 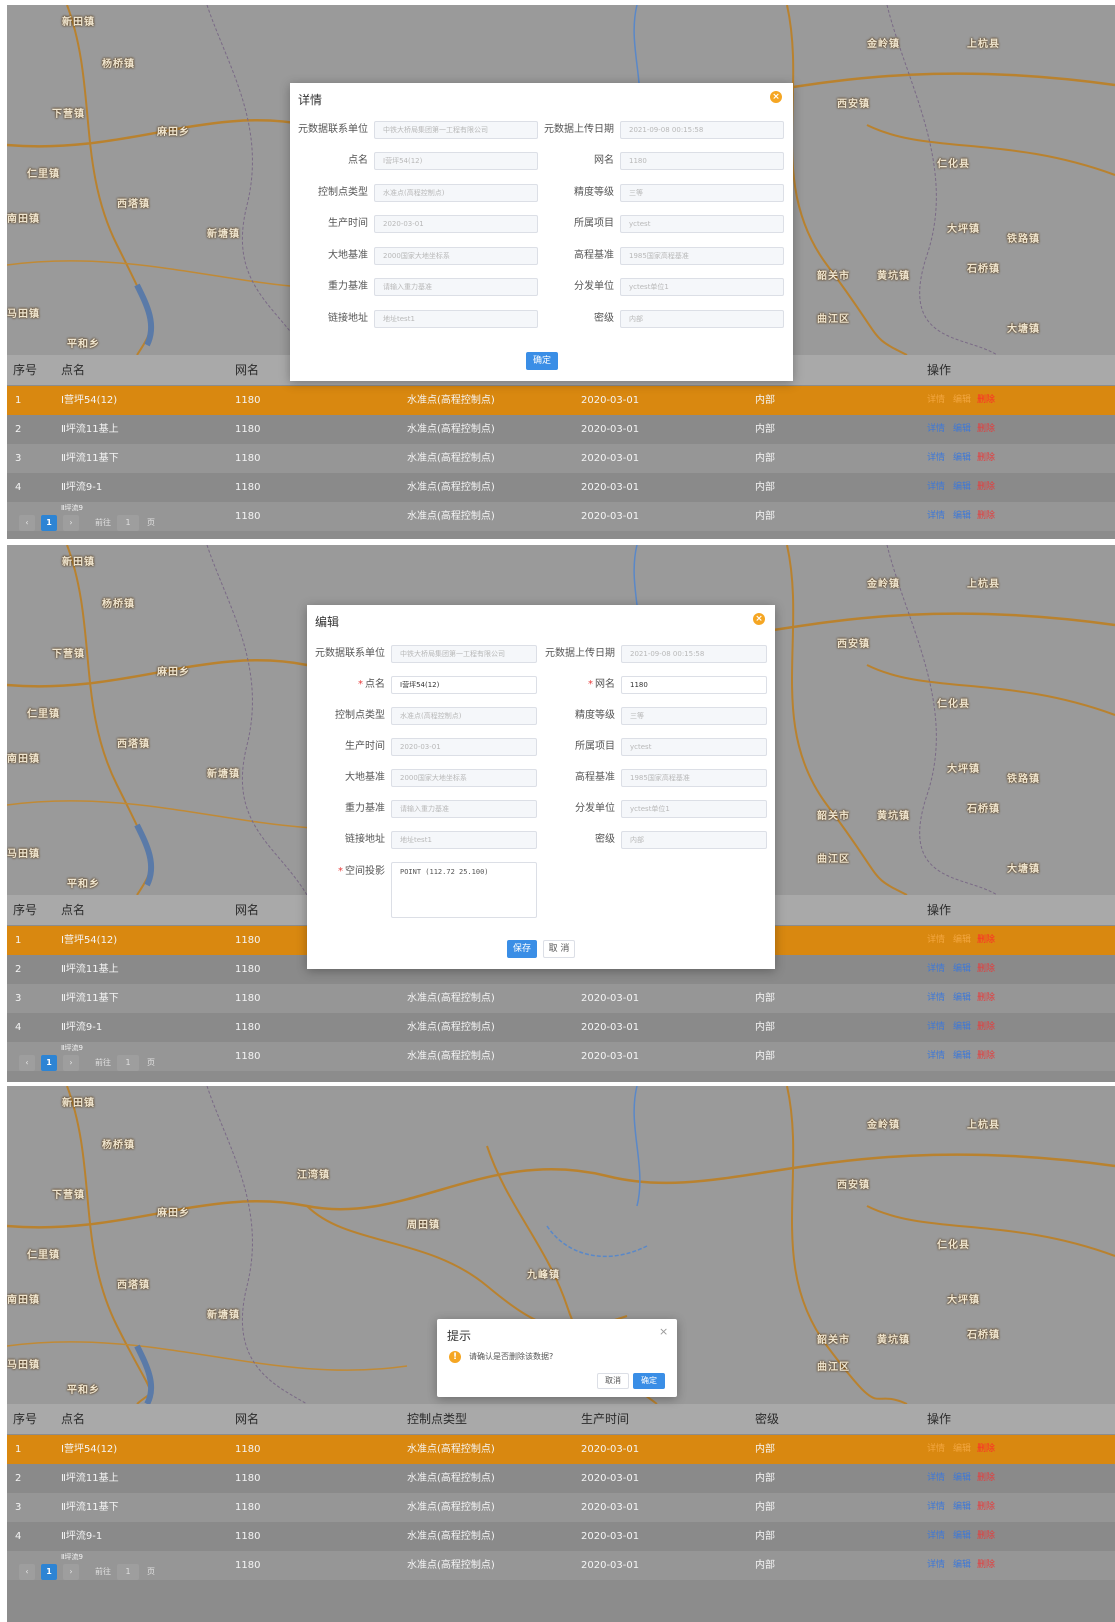 What do you see at coordinates (43, 714) in the screenshot?
I see `map-label: 仁里镇` at bounding box center [43, 714].